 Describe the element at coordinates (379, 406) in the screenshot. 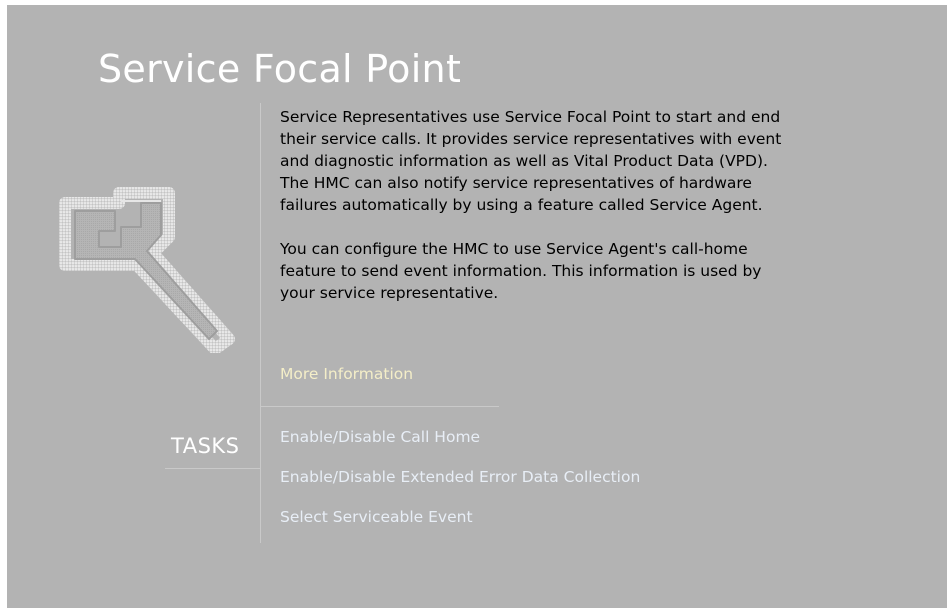

I see `info-divider` at that location.